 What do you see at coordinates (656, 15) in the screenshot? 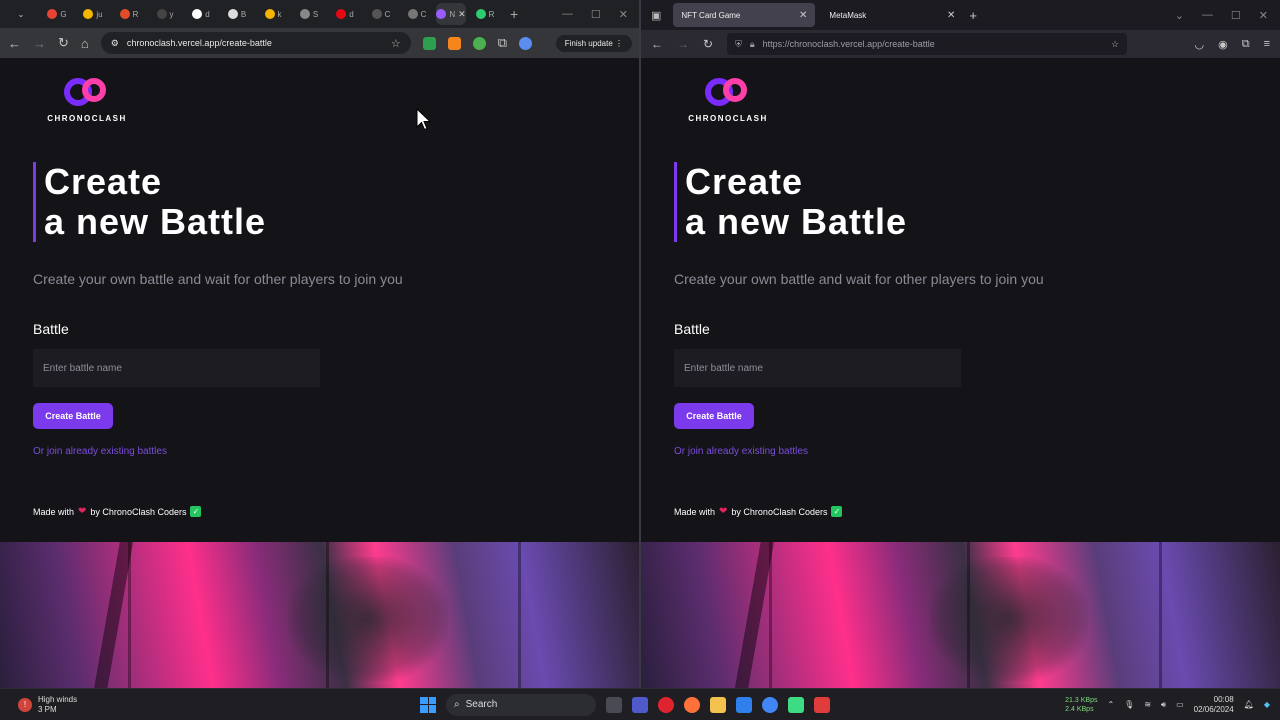
I see `tab-overview-icon: ▣` at bounding box center [656, 15].